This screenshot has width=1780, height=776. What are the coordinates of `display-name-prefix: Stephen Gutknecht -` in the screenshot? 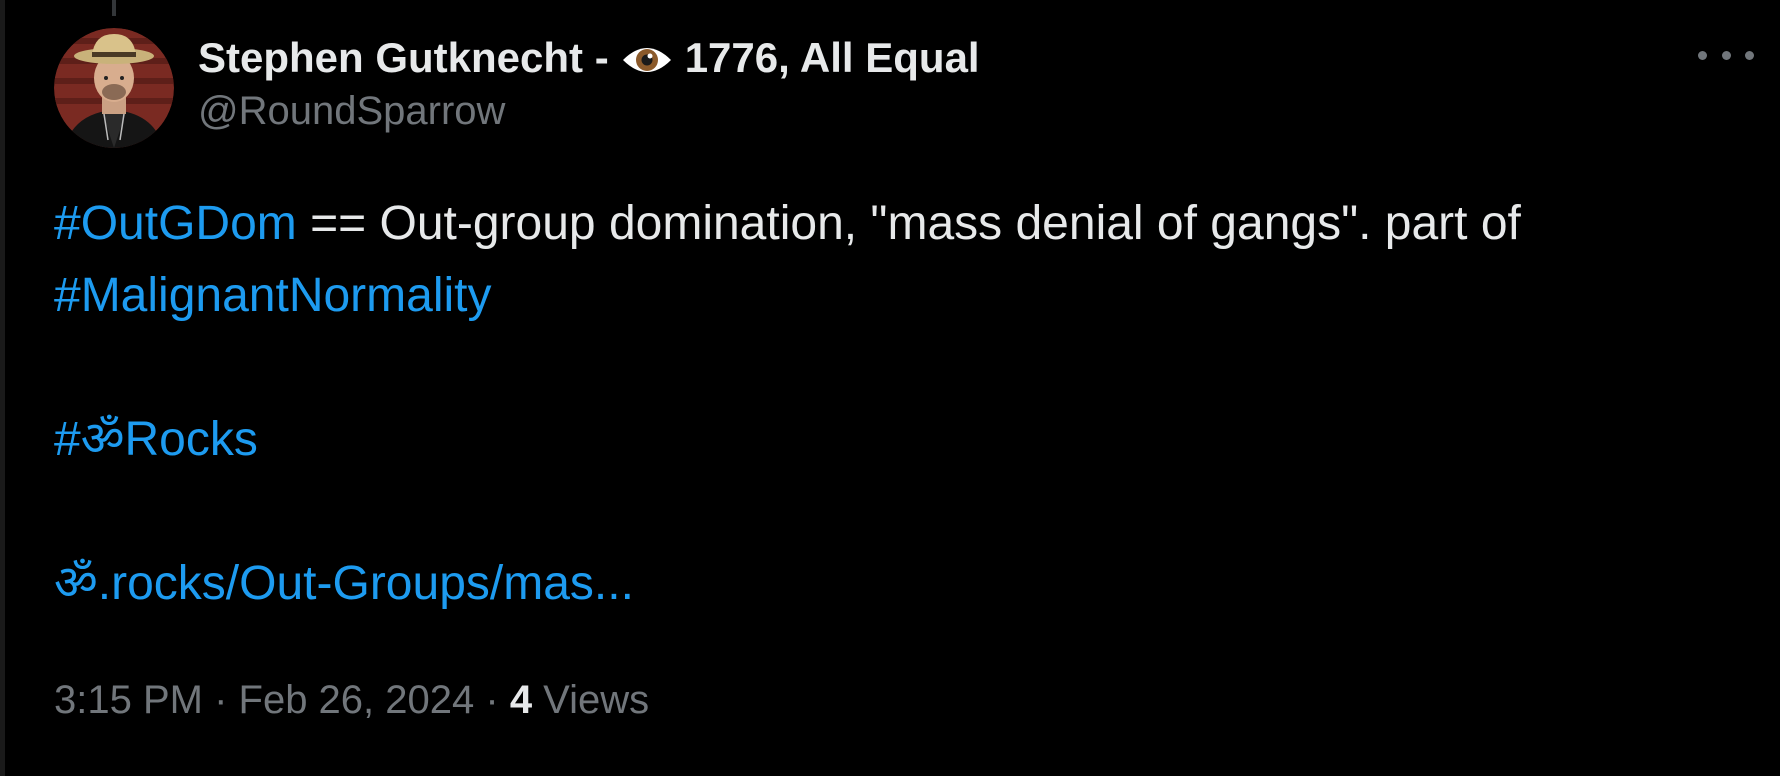 It's located at (403, 57).